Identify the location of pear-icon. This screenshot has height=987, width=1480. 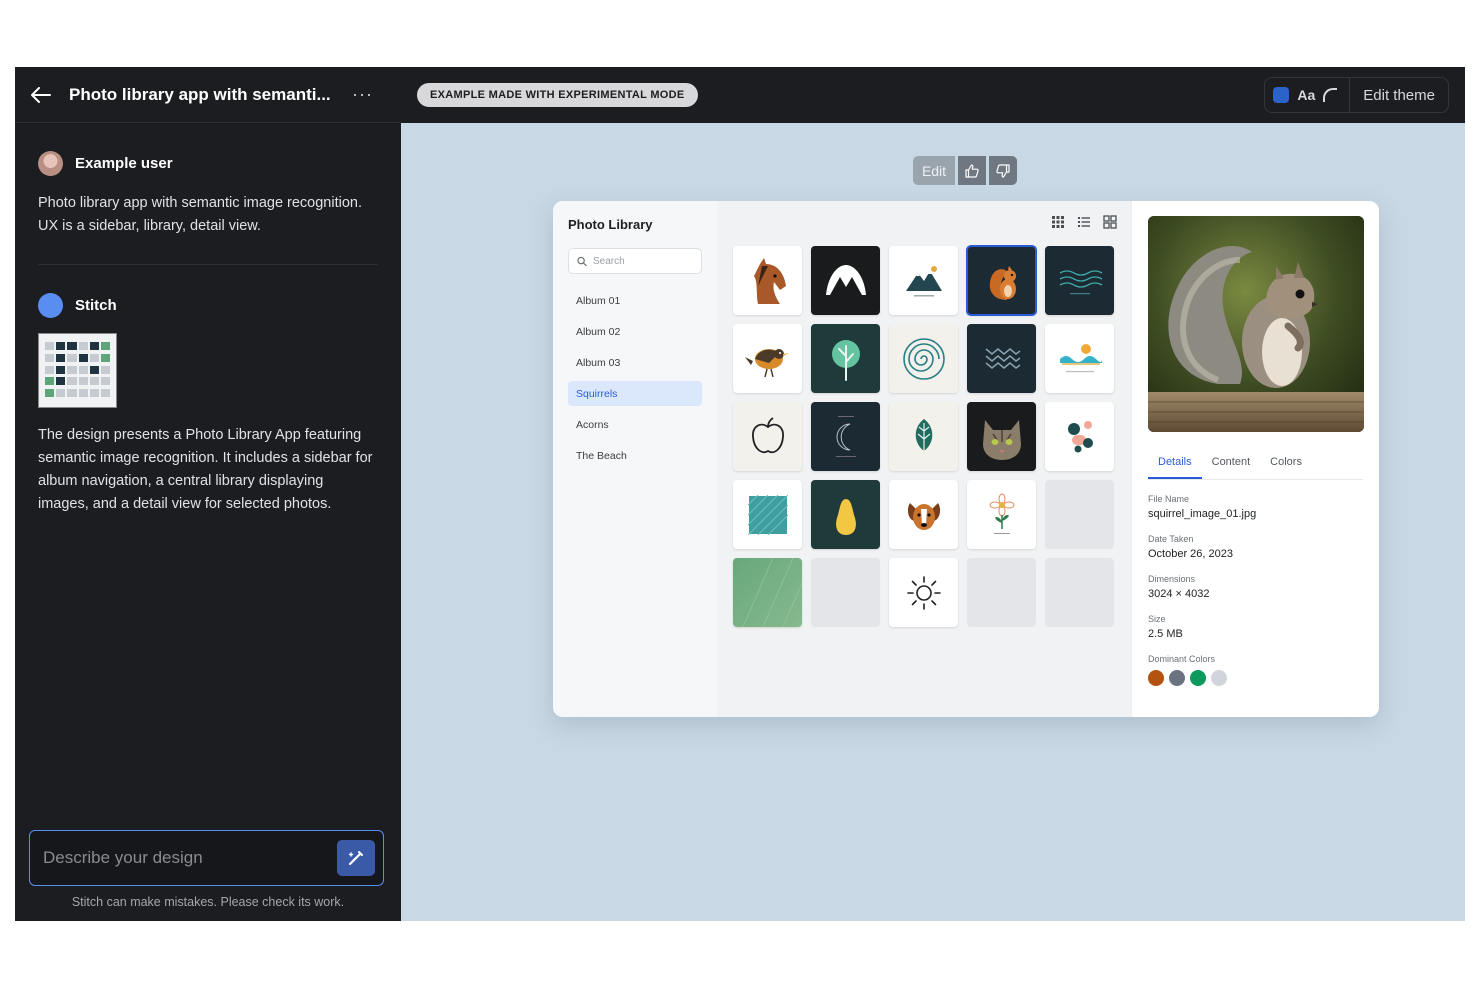
(845, 513).